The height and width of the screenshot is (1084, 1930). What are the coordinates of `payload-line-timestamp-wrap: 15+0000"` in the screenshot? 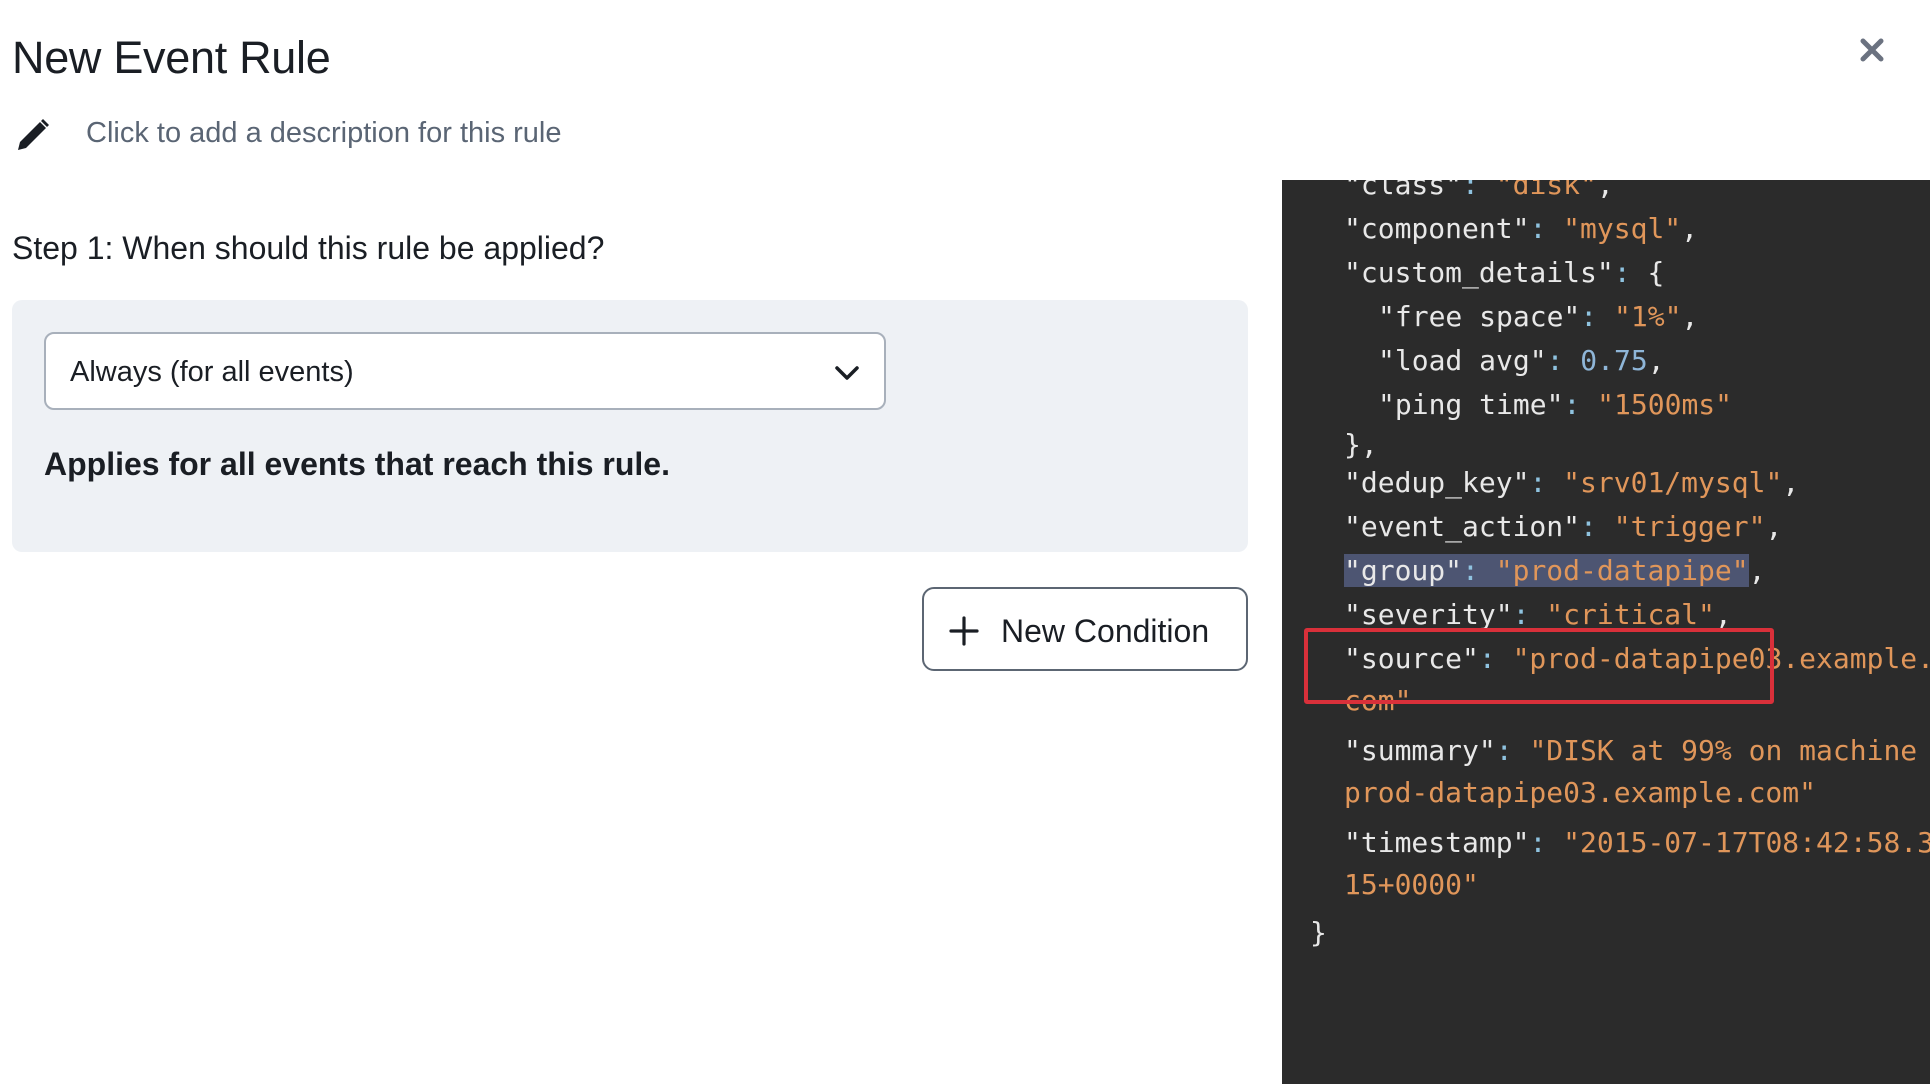 It's located at (1411, 884).